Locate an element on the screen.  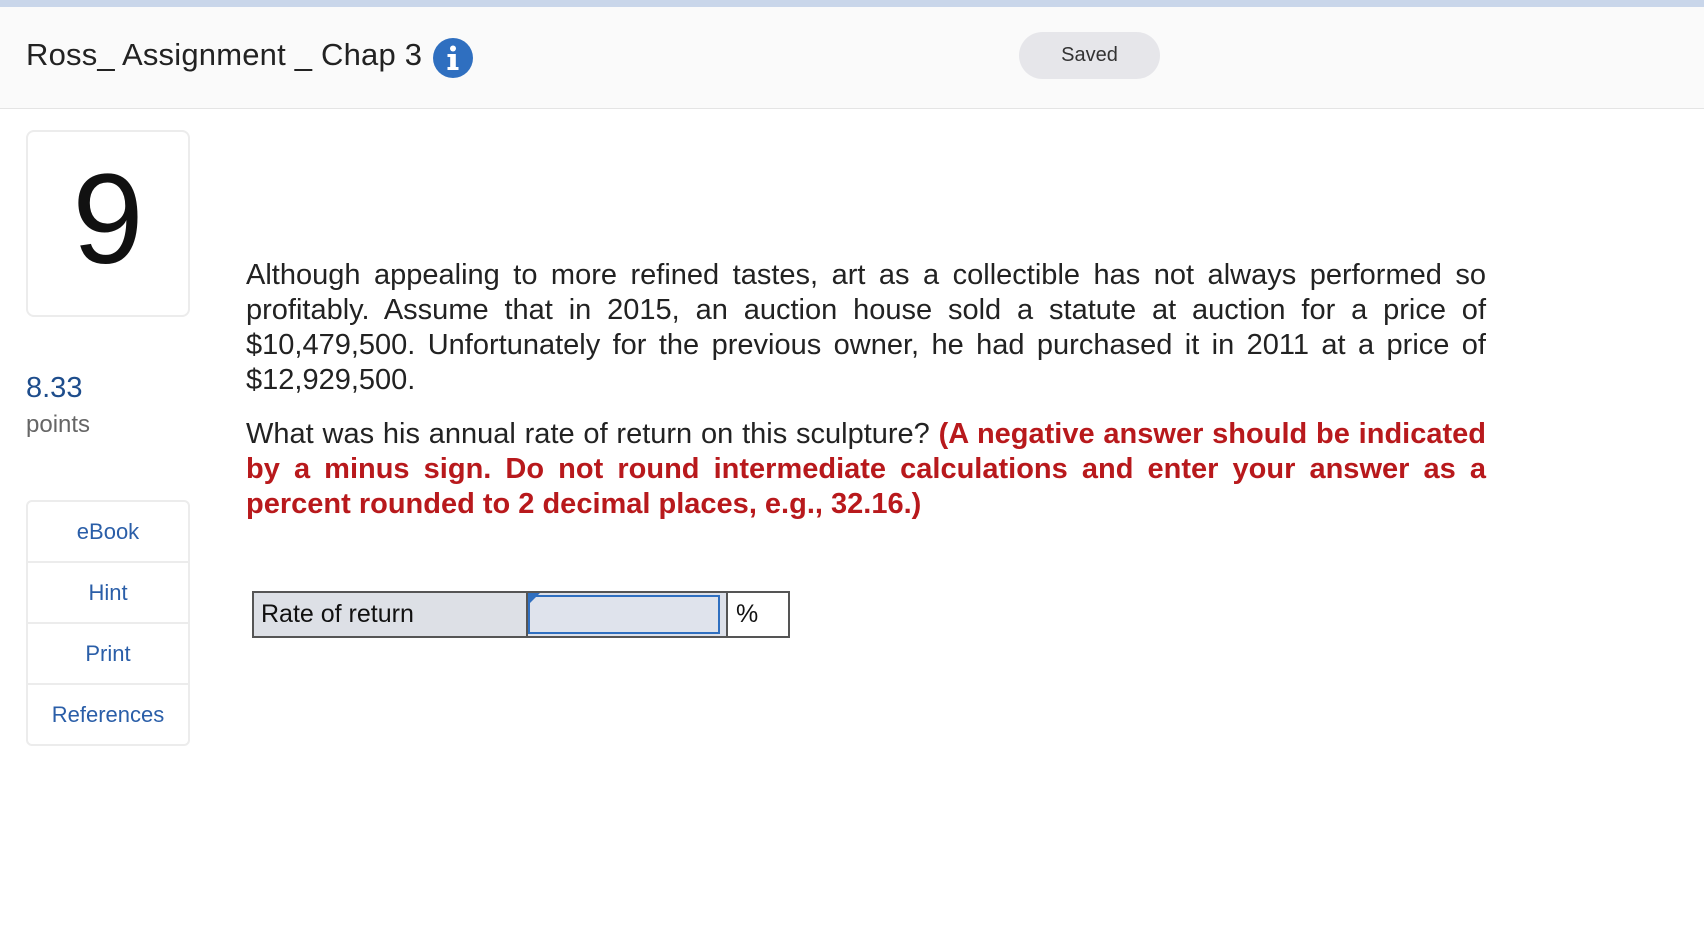
answer-unit: % is located at coordinates (758, 614).